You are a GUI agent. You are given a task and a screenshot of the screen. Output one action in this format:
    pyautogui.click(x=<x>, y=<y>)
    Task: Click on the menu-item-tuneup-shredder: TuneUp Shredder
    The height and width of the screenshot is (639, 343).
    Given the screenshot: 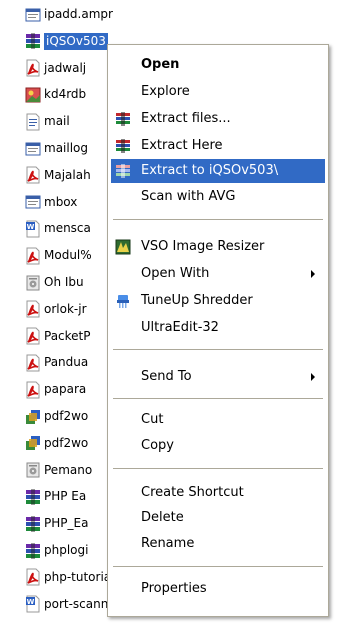 What is the action you would take?
    pyautogui.click(x=218, y=301)
    